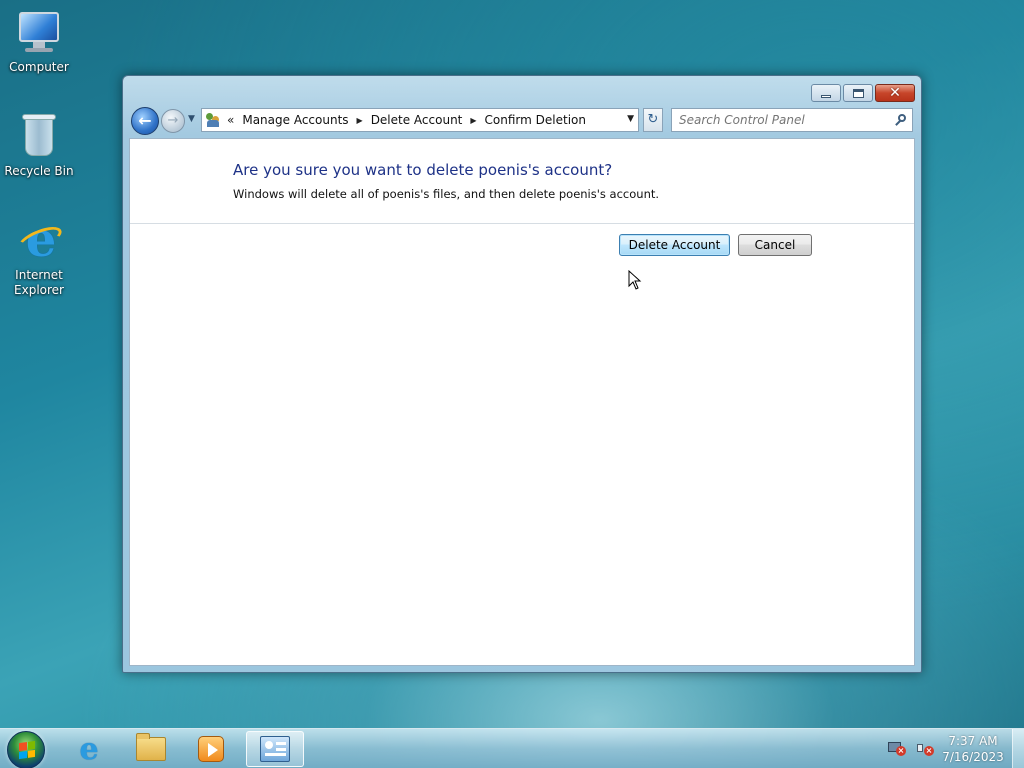  Describe the element at coordinates (973, 741) in the screenshot. I see `clock-time: 7:37 AM` at that location.